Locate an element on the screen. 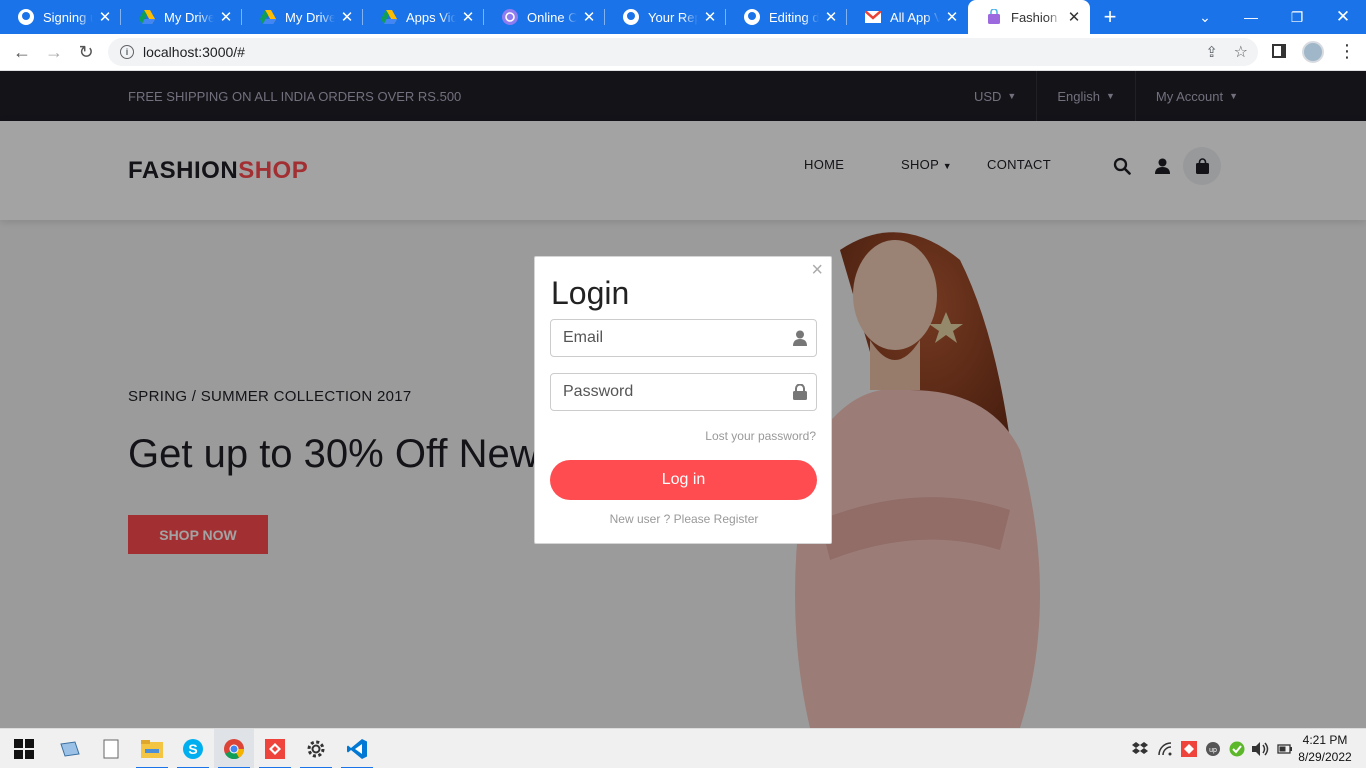  gmail-icon is located at coordinates (873, 17).